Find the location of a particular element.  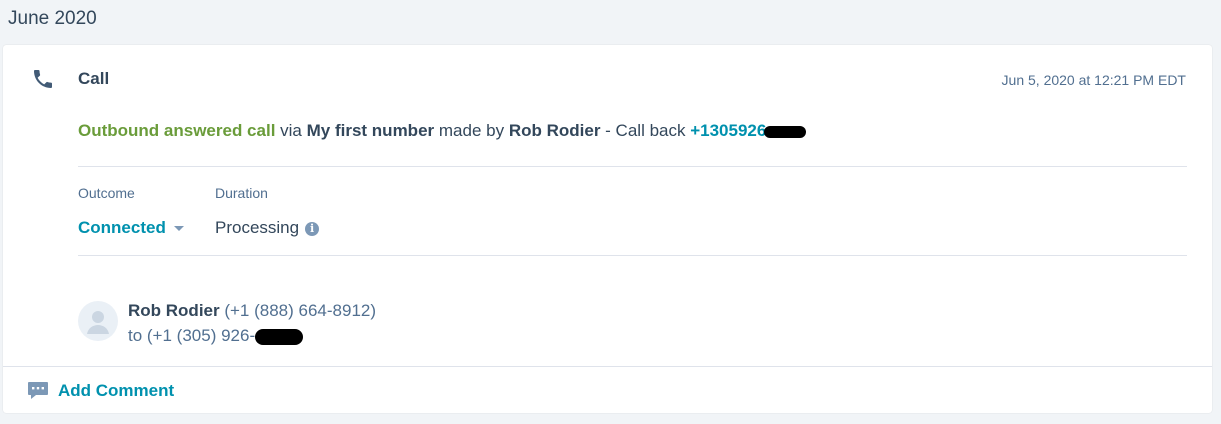

duration-value: Processing is located at coordinates (257, 227).